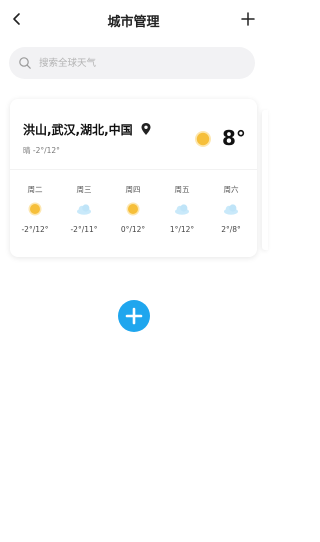 The height and width of the screenshot is (542, 320). Describe the element at coordinates (234, 138) in the screenshot. I see `current-temperature: 8°` at that location.